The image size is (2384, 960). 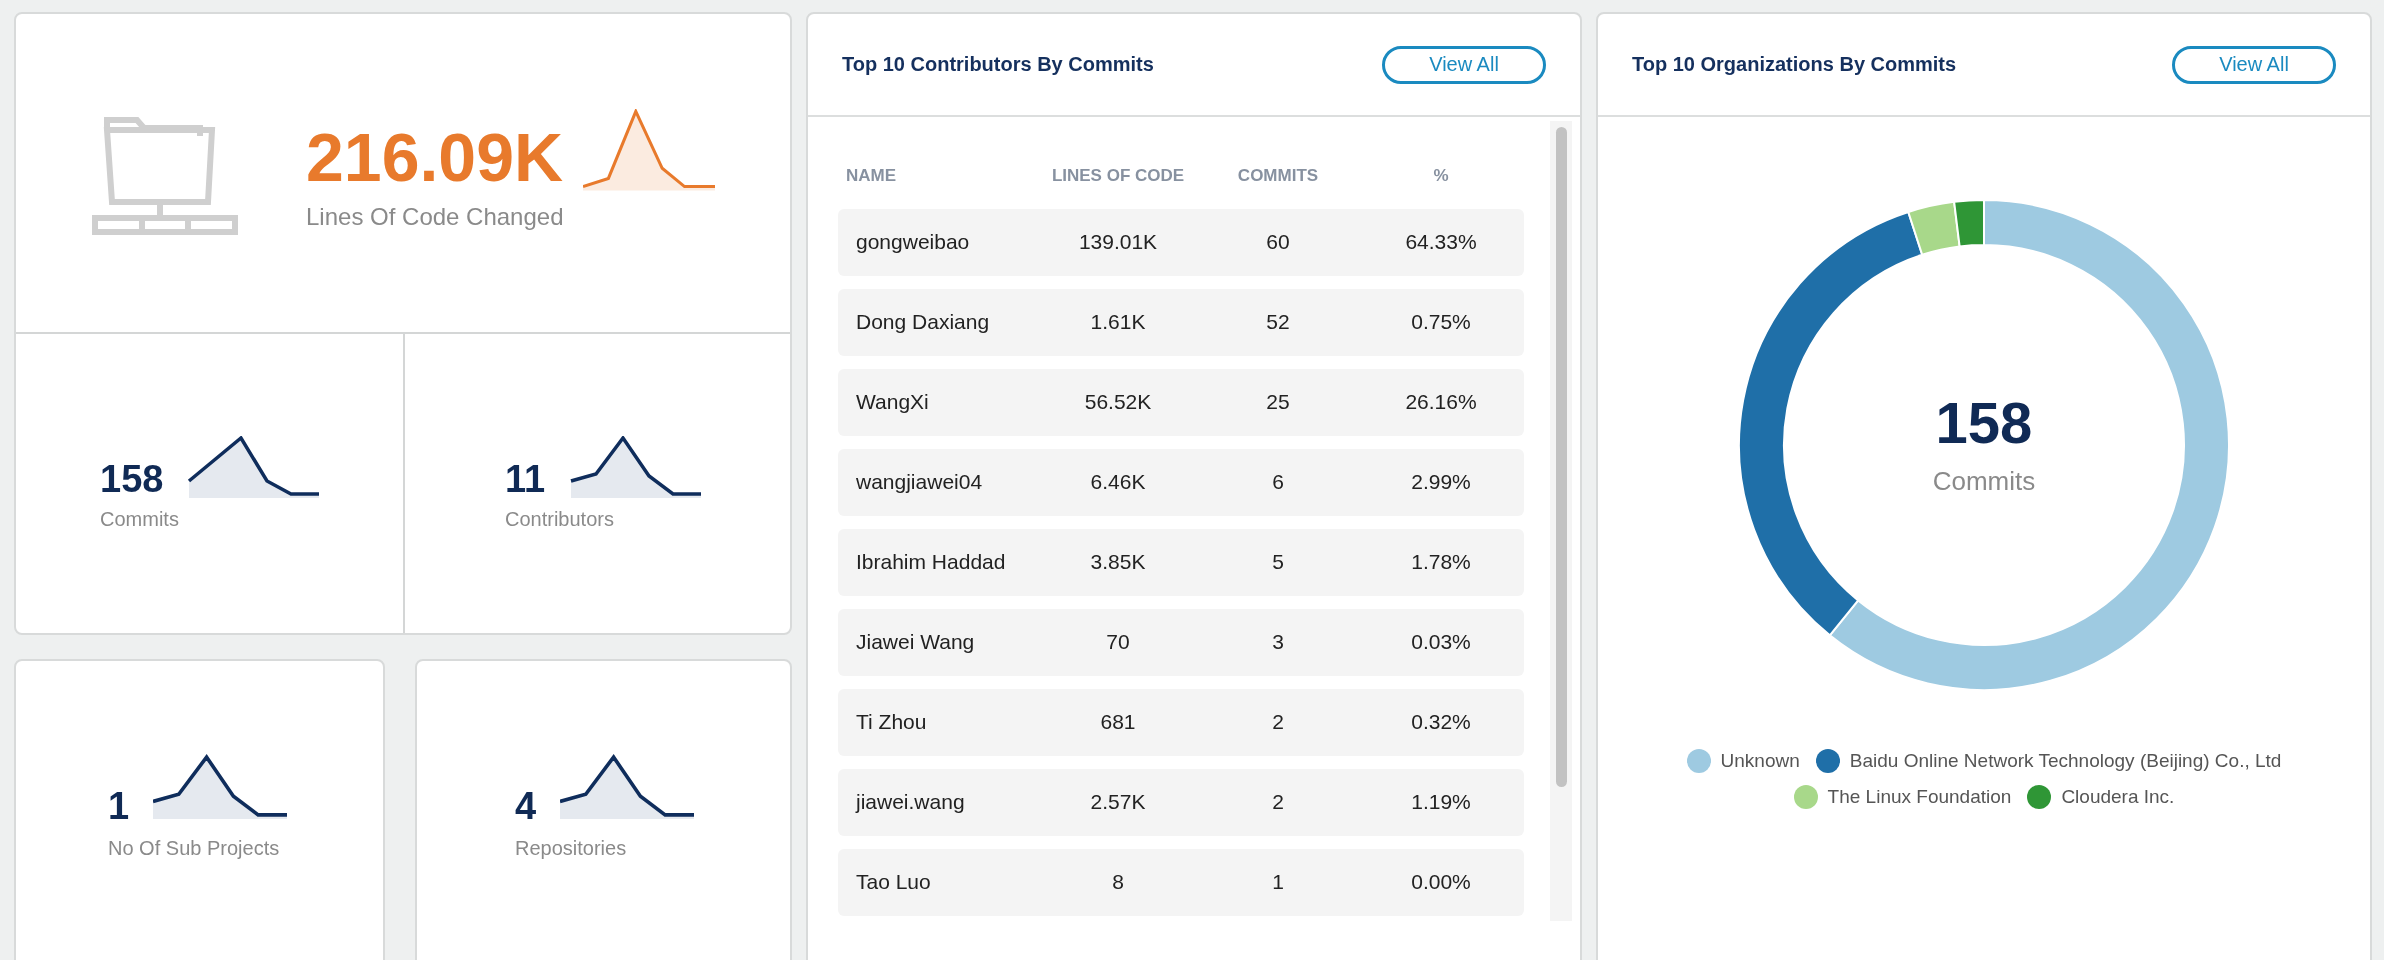 What do you see at coordinates (1441, 482) in the screenshot?
I see `table-cell-text: 2.99%` at bounding box center [1441, 482].